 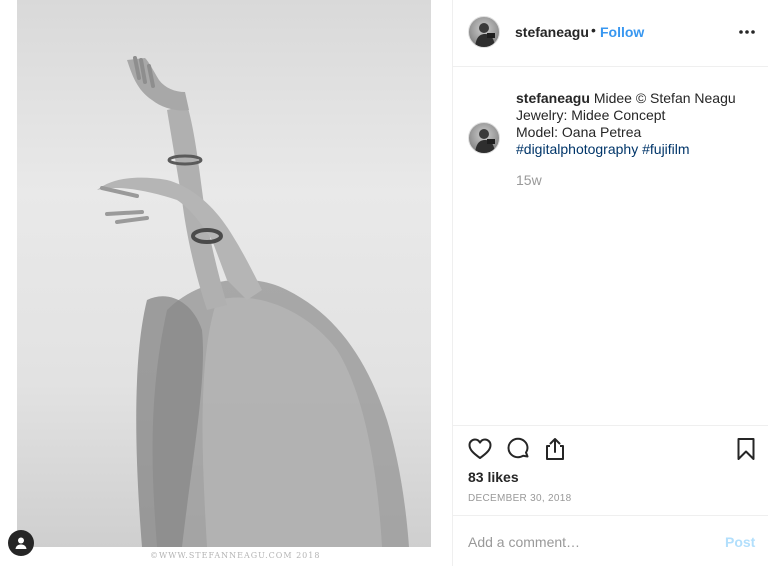 I want to click on header-username: stefaneagu, so click(x=552, y=32).